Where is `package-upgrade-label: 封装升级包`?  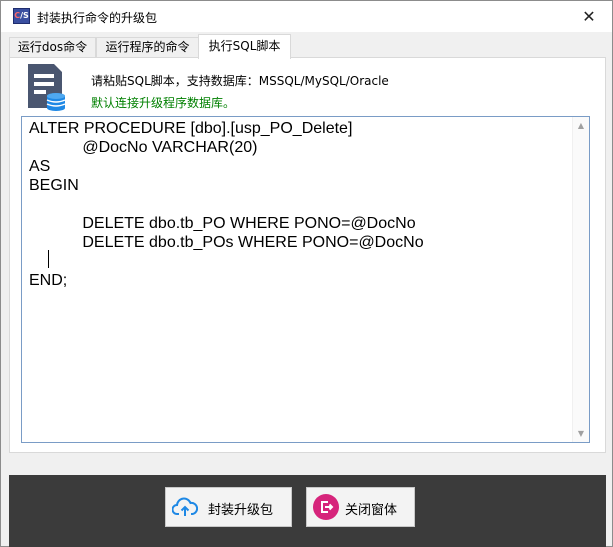
package-upgrade-label: 封装升级包 is located at coordinates (241, 510).